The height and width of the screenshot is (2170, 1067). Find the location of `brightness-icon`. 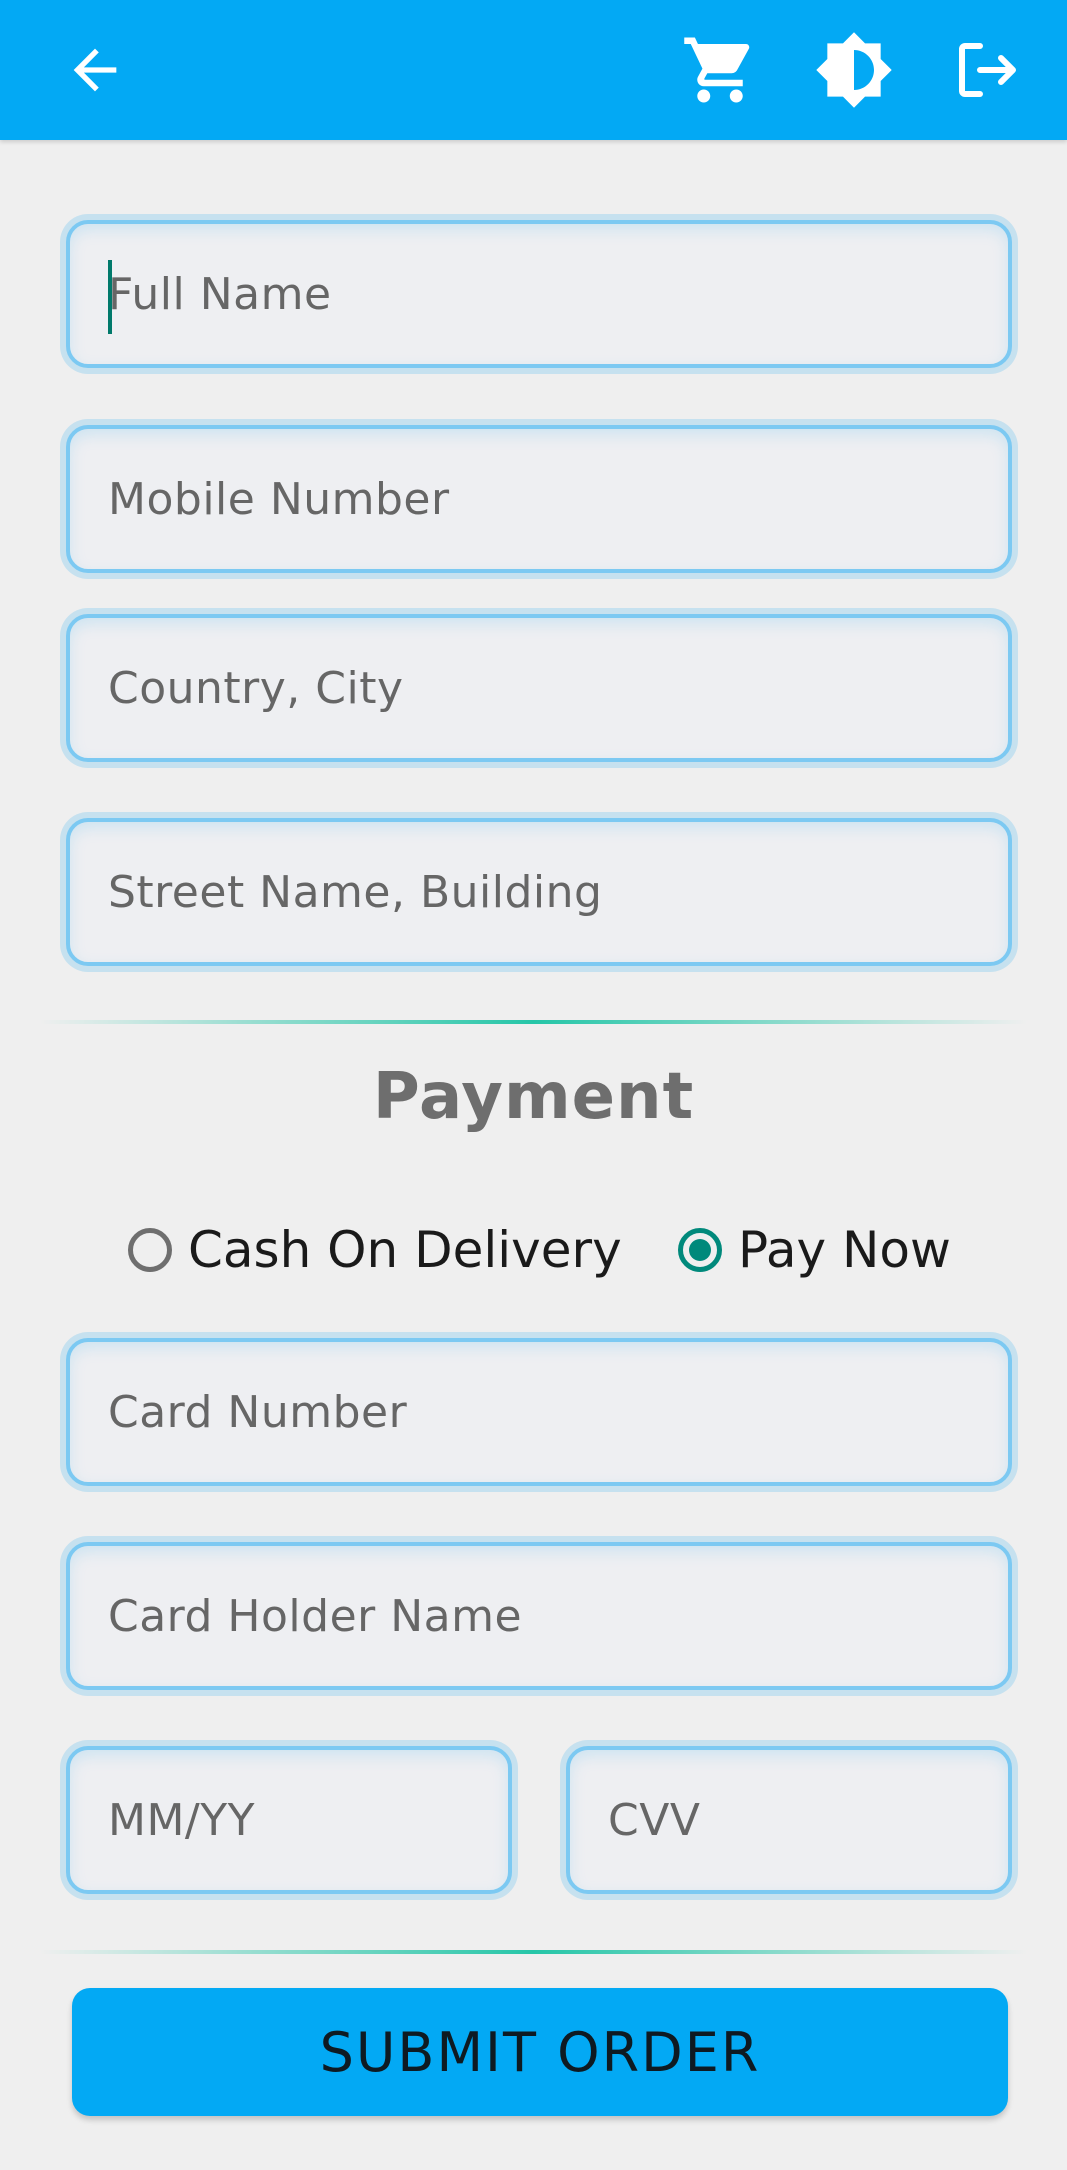

brightness-icon is located at coordinates (854, 70).